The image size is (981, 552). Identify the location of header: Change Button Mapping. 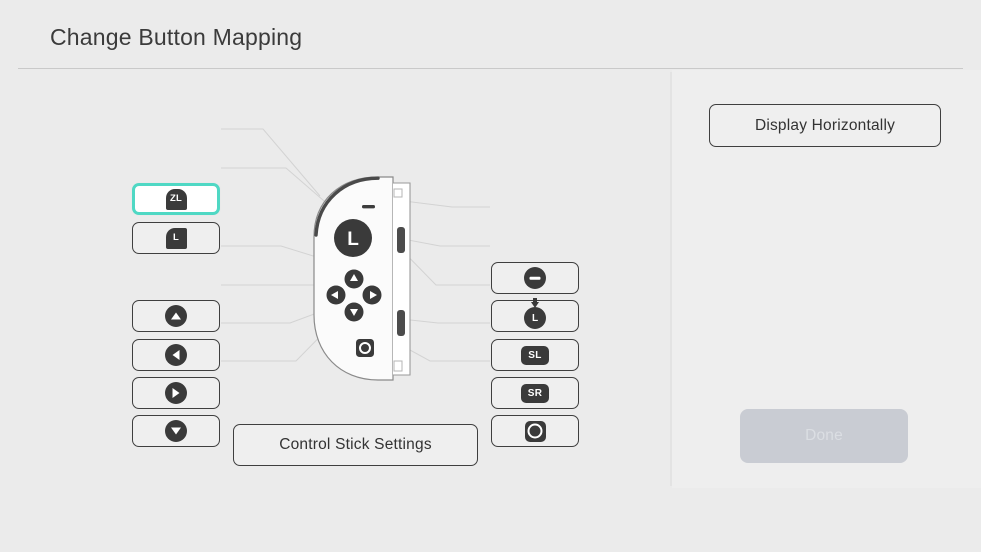
(490, 35).